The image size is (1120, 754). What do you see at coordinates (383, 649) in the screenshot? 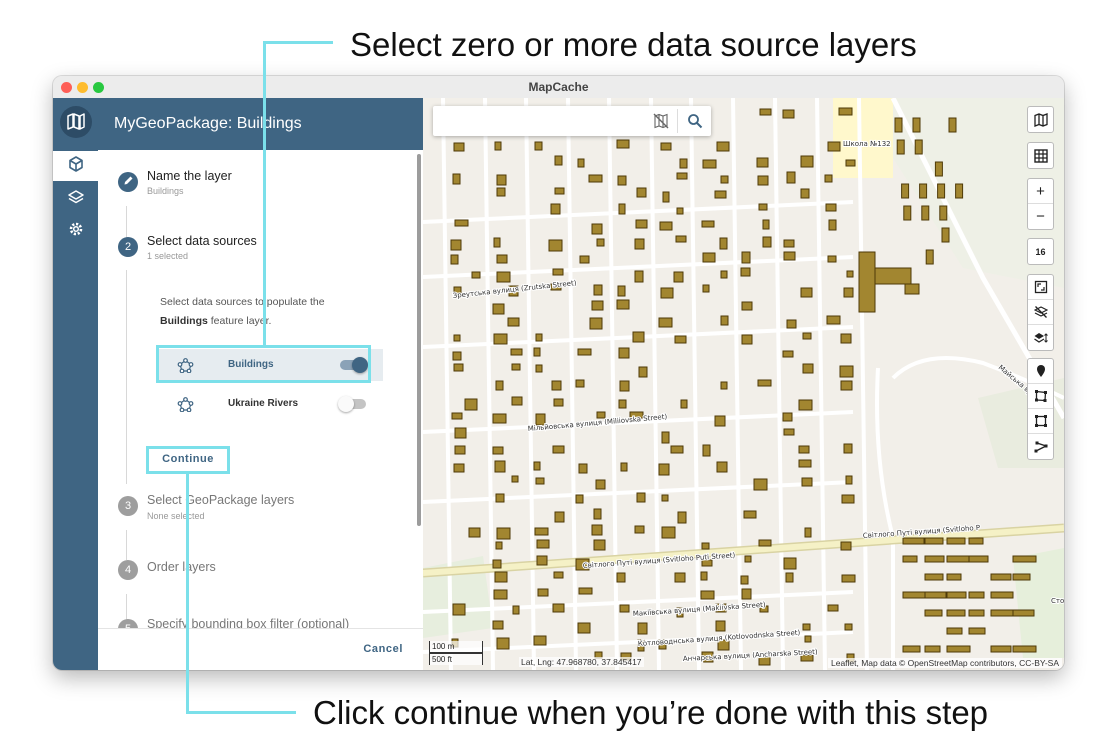
I see `cancel-button: Cancel` at bounding box center [383, 649].